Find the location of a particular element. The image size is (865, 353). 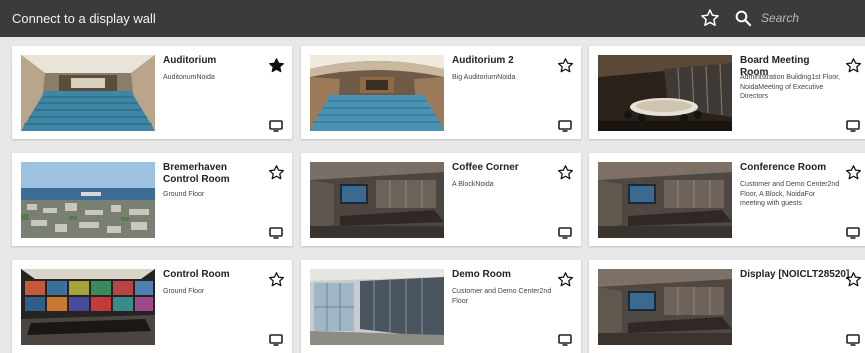

room-card-display-noiclt28520: Display [NOICLT28520] is located at coordinates (727, 306).